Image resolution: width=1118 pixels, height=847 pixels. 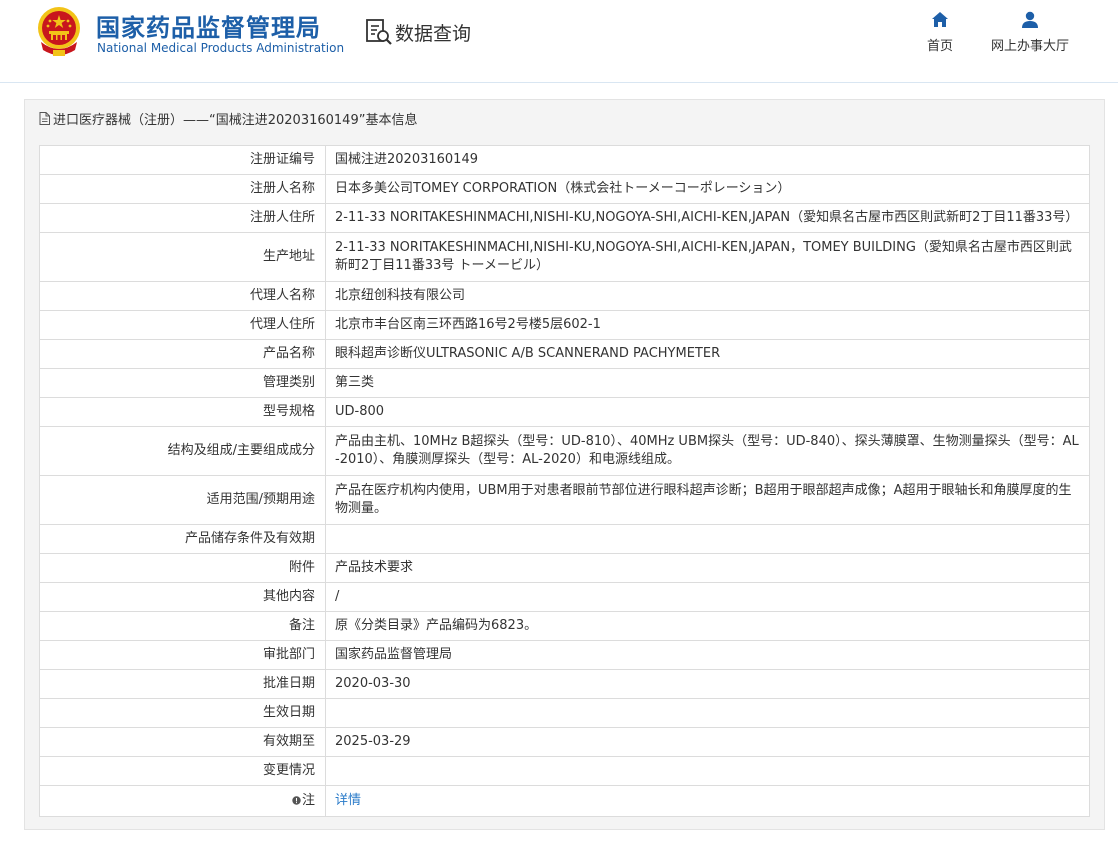 I want to click on row-value: /, so click(x=707, y=597).